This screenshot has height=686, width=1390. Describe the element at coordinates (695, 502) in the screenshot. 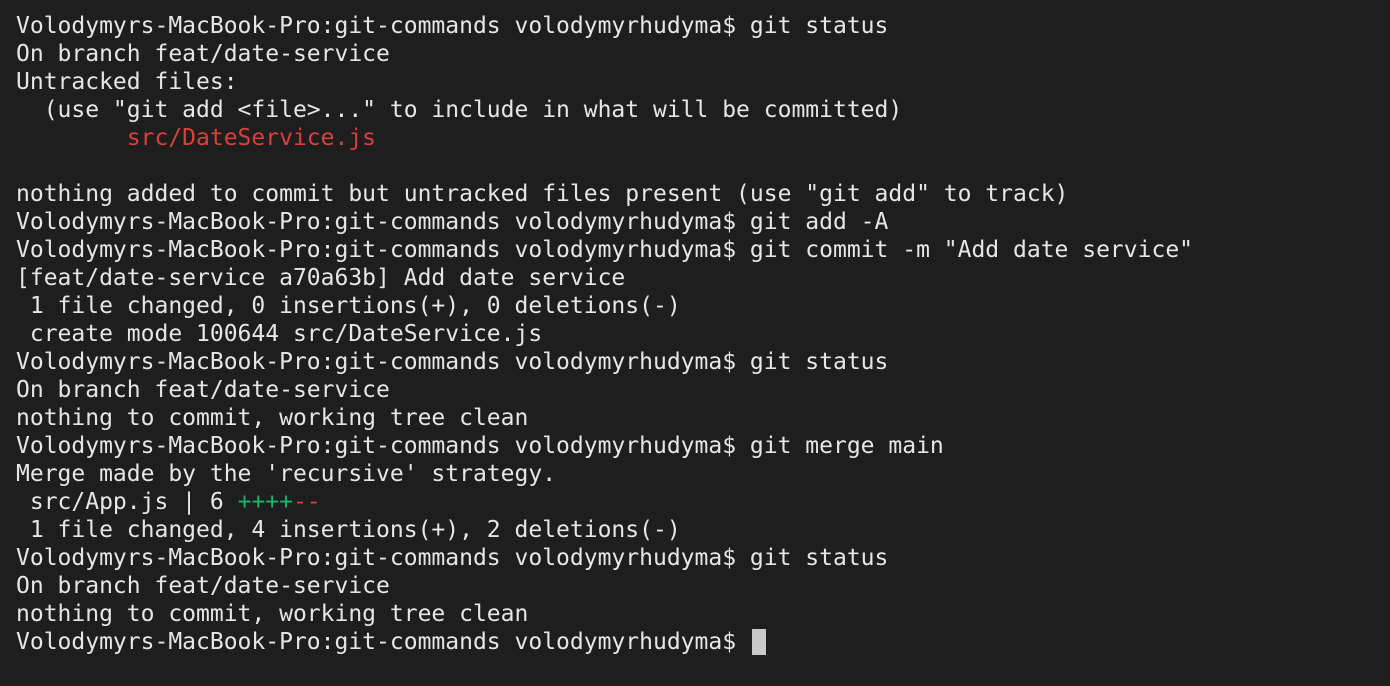

I see `terminal-line: src/App.js | 6 ++++--` at that location.